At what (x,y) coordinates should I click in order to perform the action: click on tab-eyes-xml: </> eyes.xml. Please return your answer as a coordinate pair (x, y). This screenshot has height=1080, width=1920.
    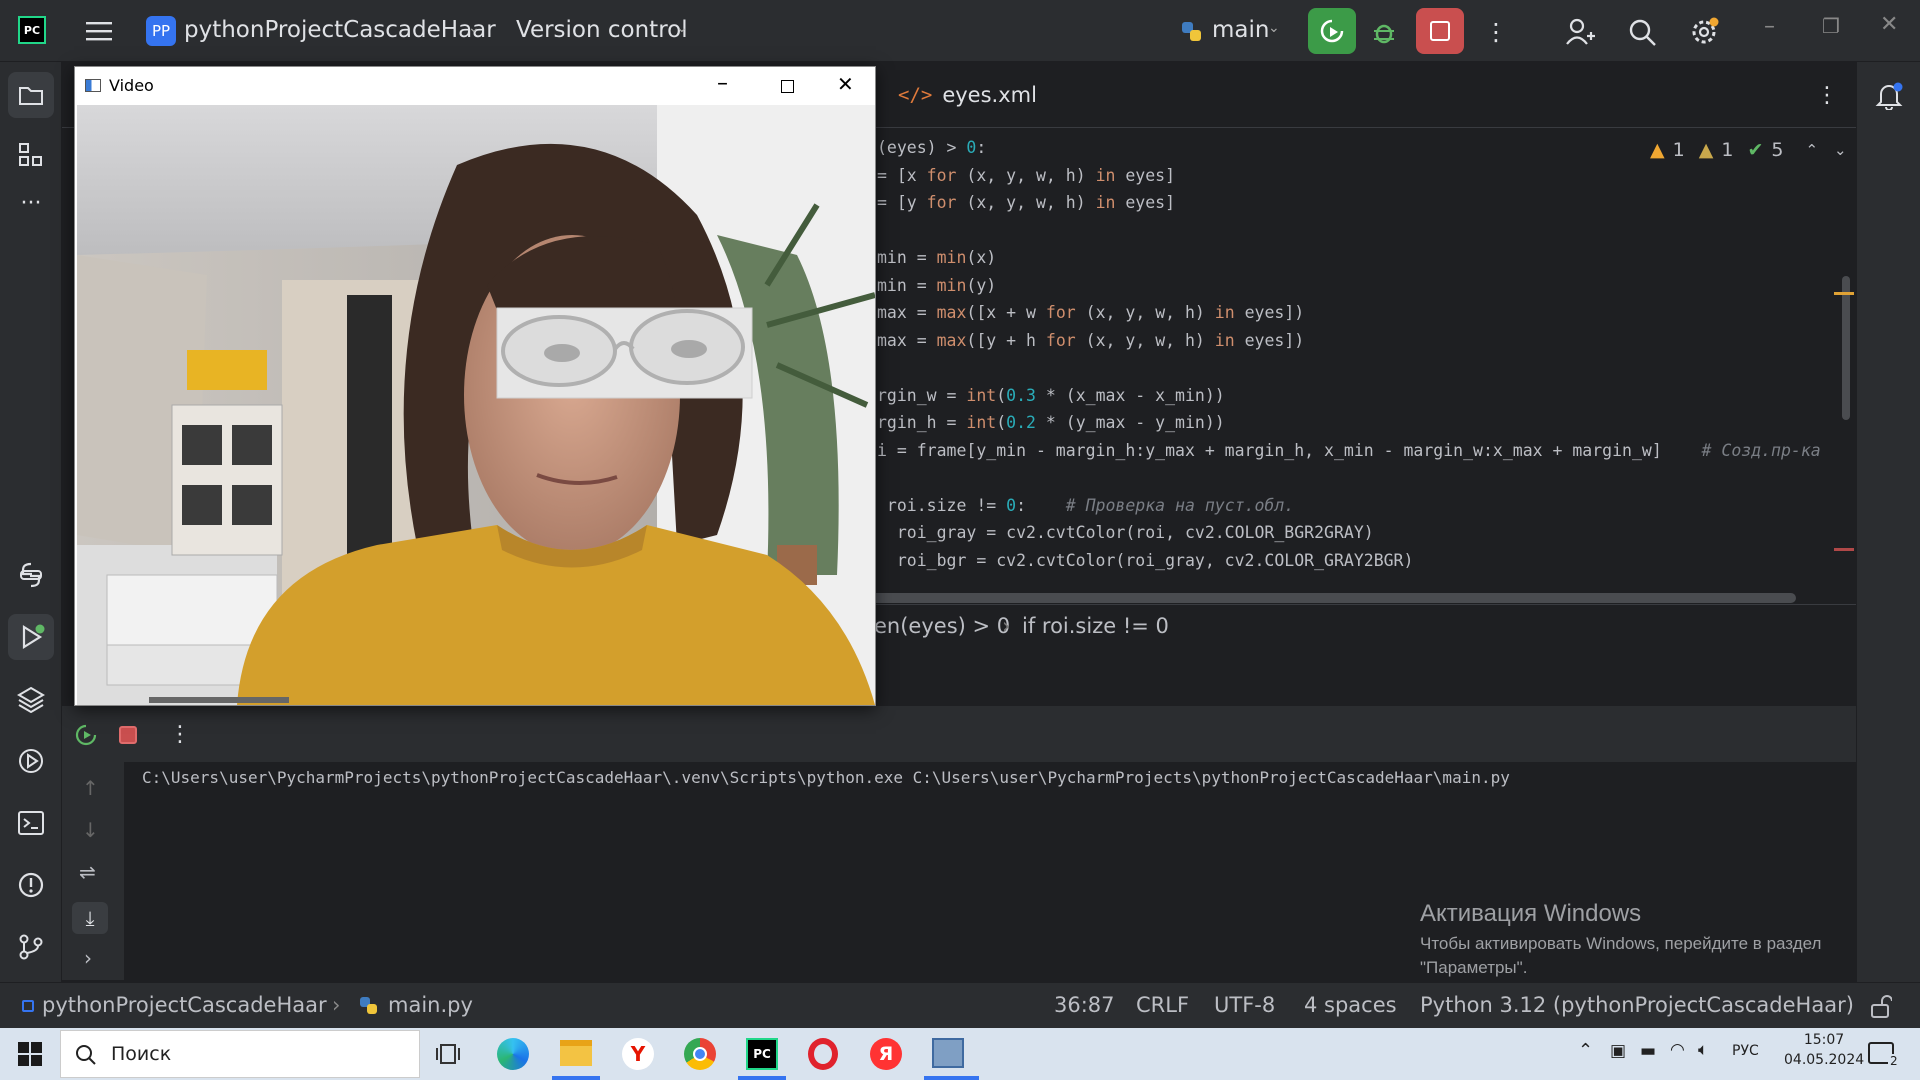
    Looking at the image, I should click on (967, 95).